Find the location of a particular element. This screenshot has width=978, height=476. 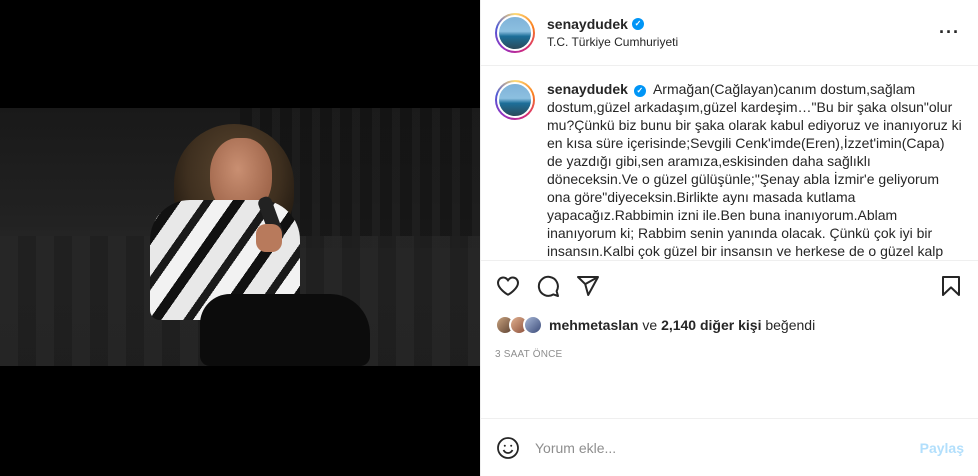

liker-avatar is located at coordinates (533, 325).